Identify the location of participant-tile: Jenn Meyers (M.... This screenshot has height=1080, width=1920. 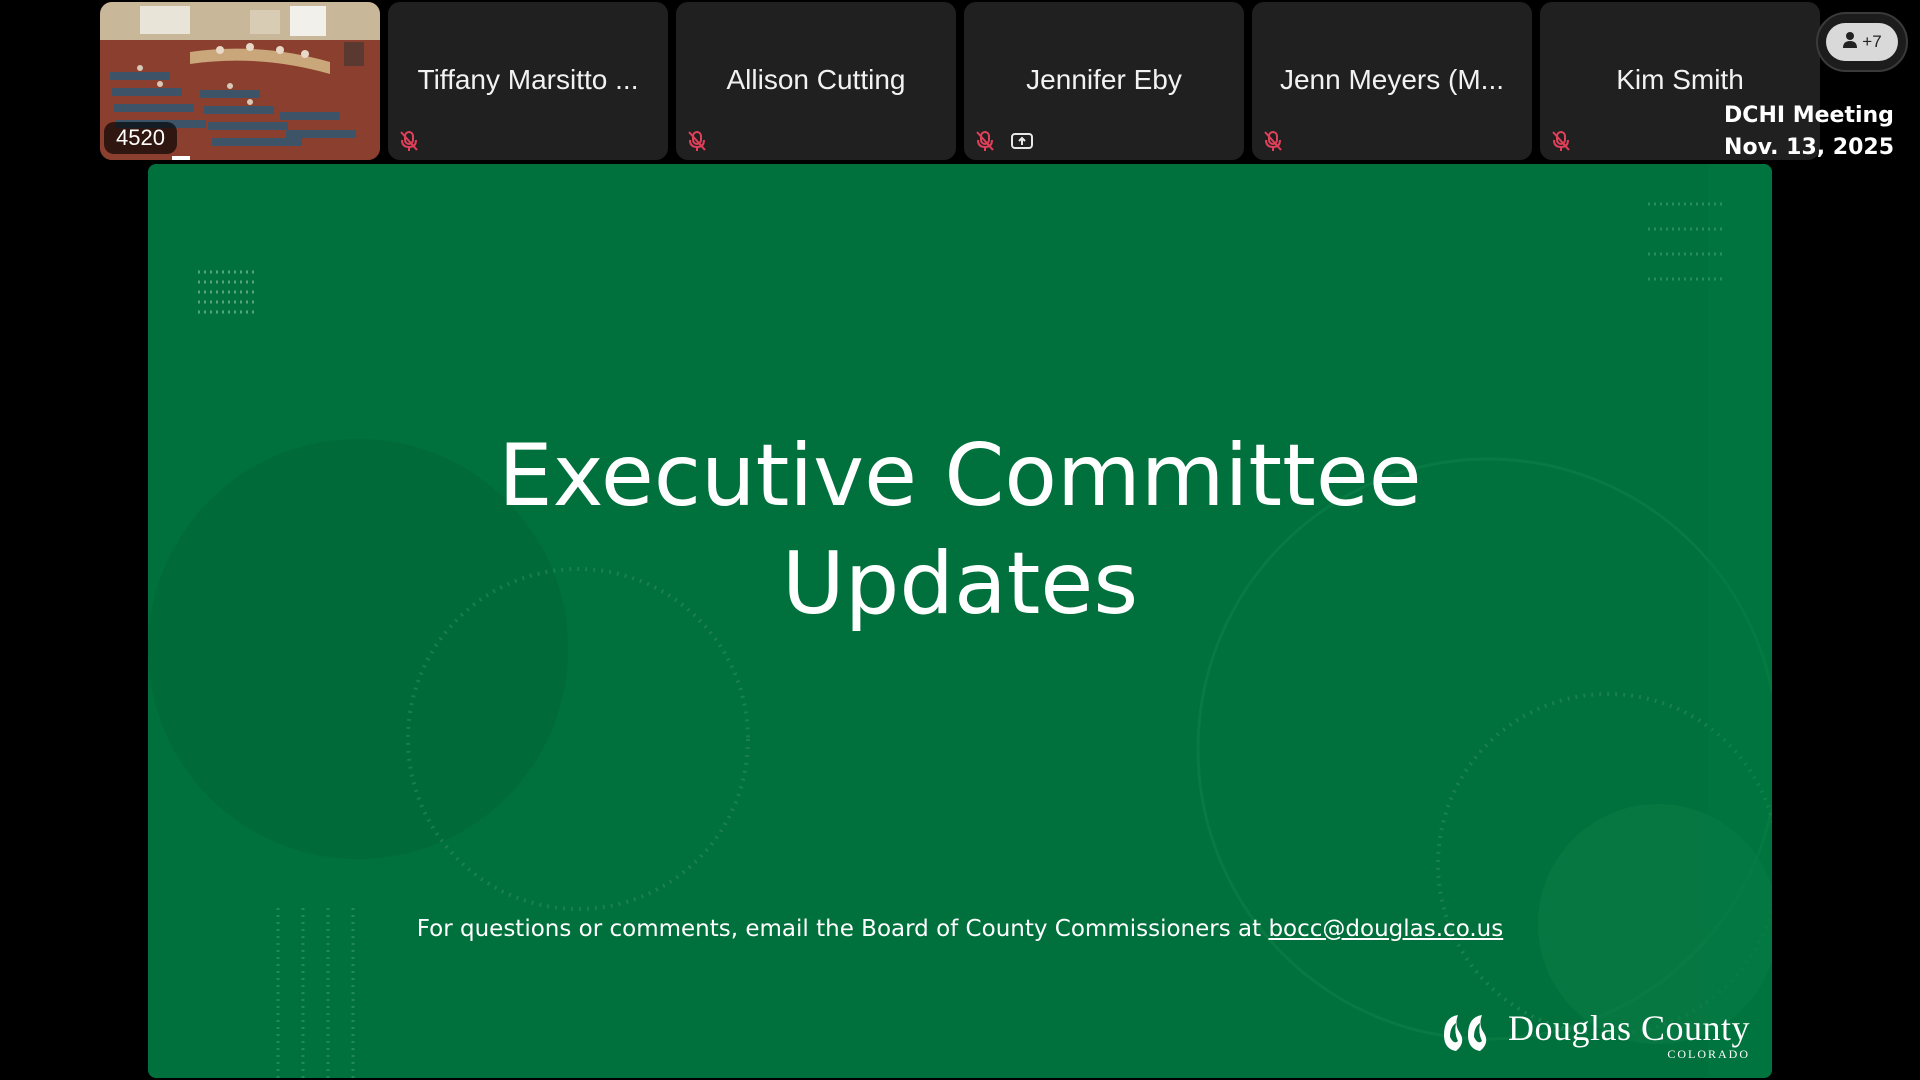
(1392, 81).